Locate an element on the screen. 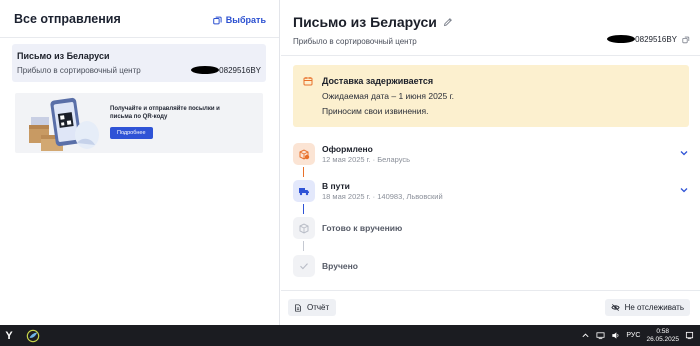  sidebar-header: Все отправления Выбрать is located at coordinates (140, 20).